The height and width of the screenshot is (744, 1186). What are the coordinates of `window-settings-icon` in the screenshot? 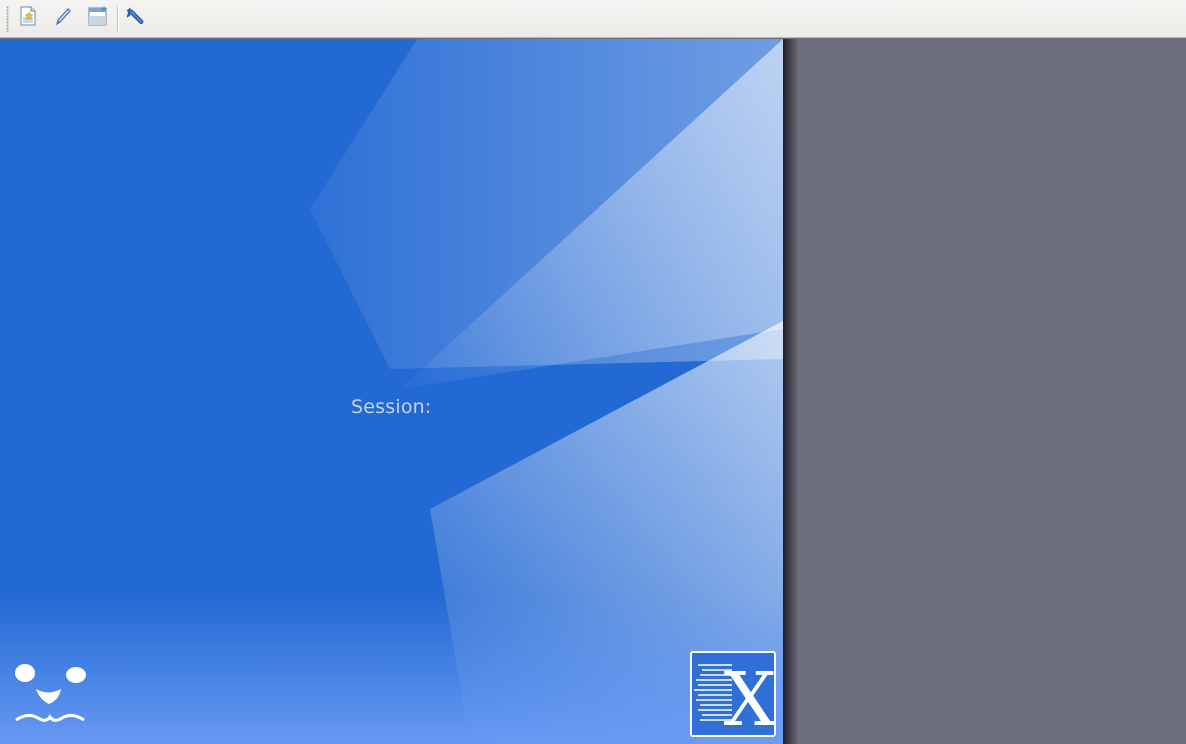 It's located at (98, 18).